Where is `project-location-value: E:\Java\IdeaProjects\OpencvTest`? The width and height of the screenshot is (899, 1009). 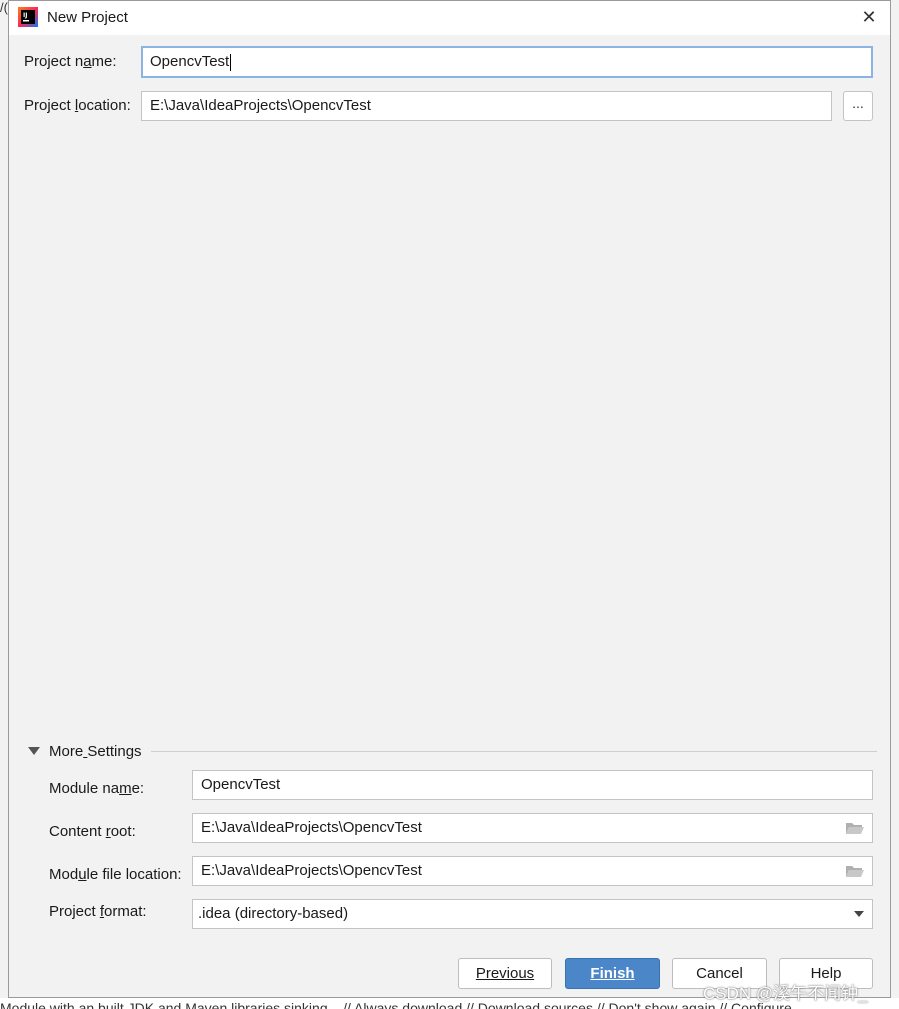 project-location-value: E:\Java\IdeaProjects\OpencvTest is located at coordinates (260, 105).